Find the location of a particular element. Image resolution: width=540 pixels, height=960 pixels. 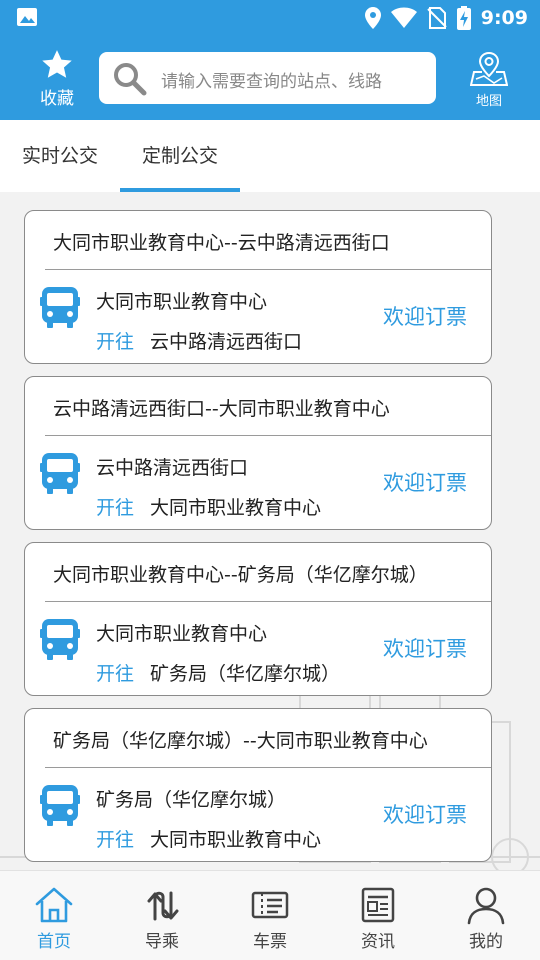

nav-ticket: 车票 is located at coordinates (270, 915).